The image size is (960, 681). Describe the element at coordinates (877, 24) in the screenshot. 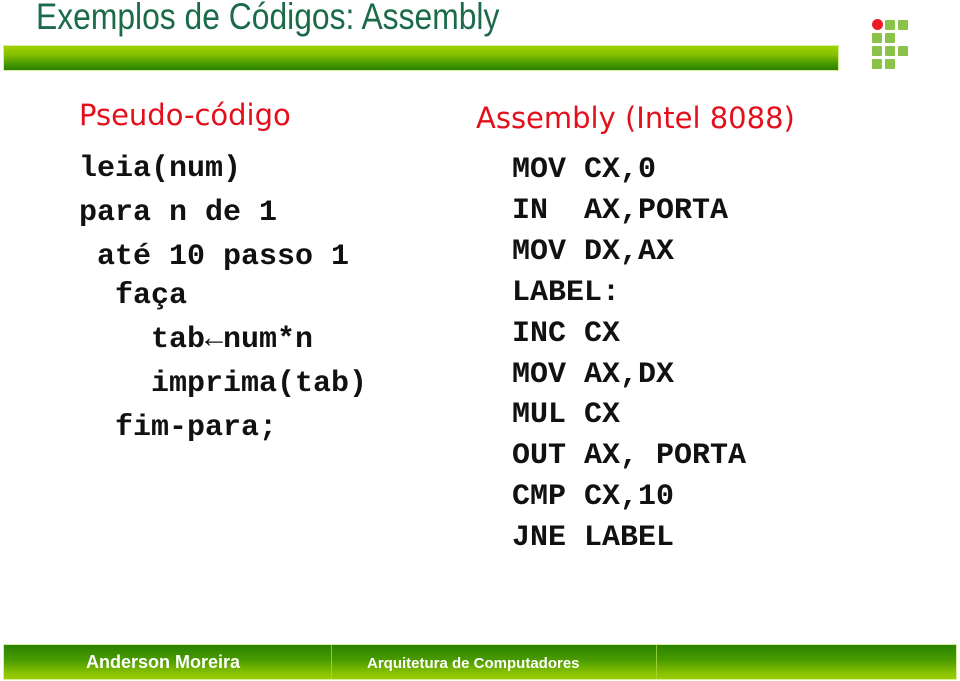

I see `logo-red-dot` at that location.